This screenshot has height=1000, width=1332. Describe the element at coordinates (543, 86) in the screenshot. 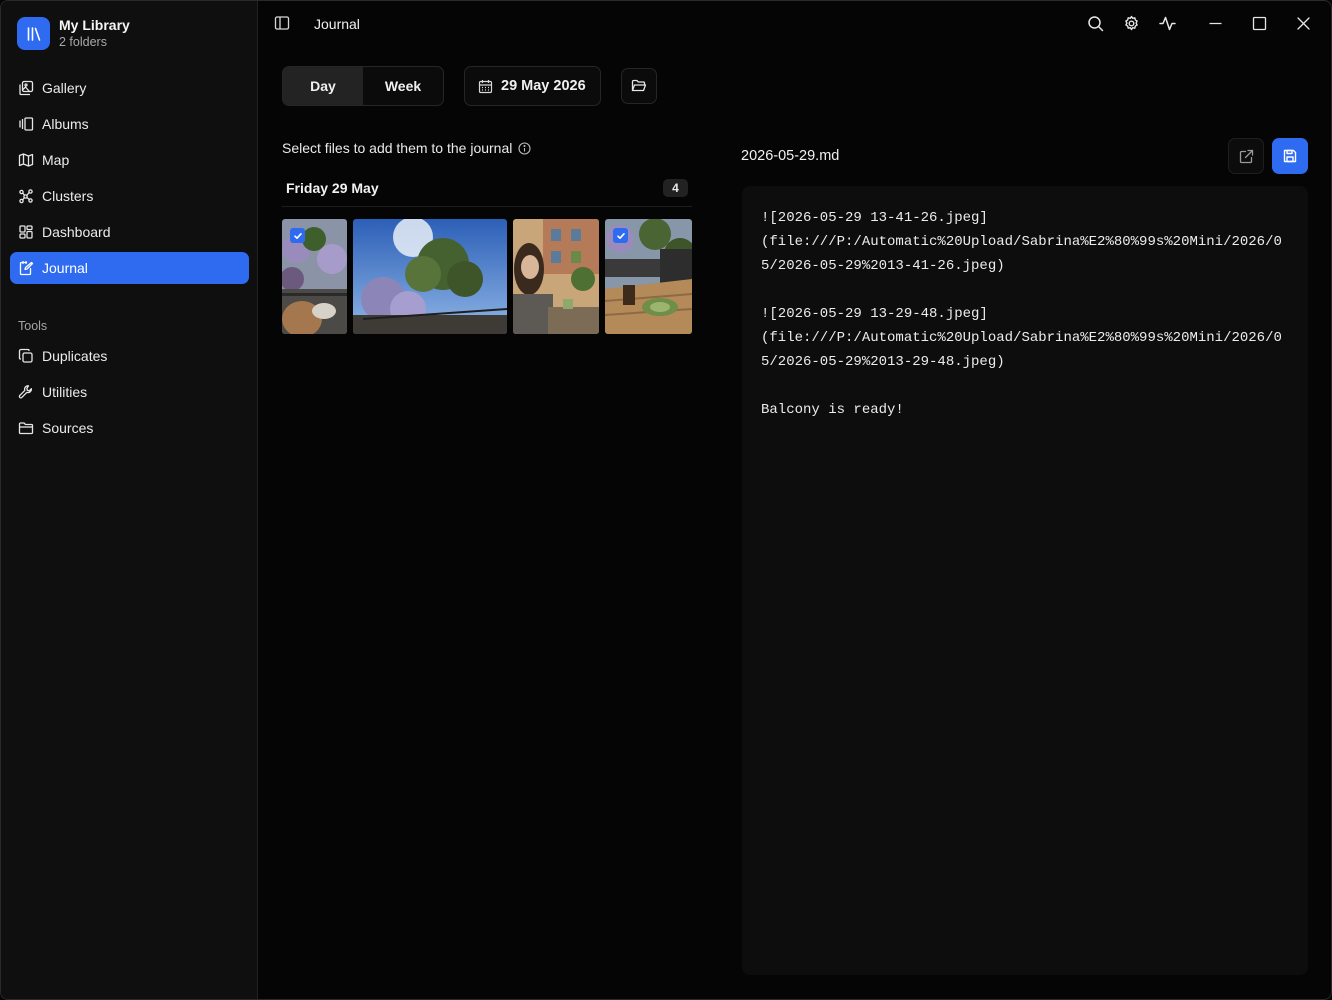

I see `selected-date: 29 May 2026` at that location.